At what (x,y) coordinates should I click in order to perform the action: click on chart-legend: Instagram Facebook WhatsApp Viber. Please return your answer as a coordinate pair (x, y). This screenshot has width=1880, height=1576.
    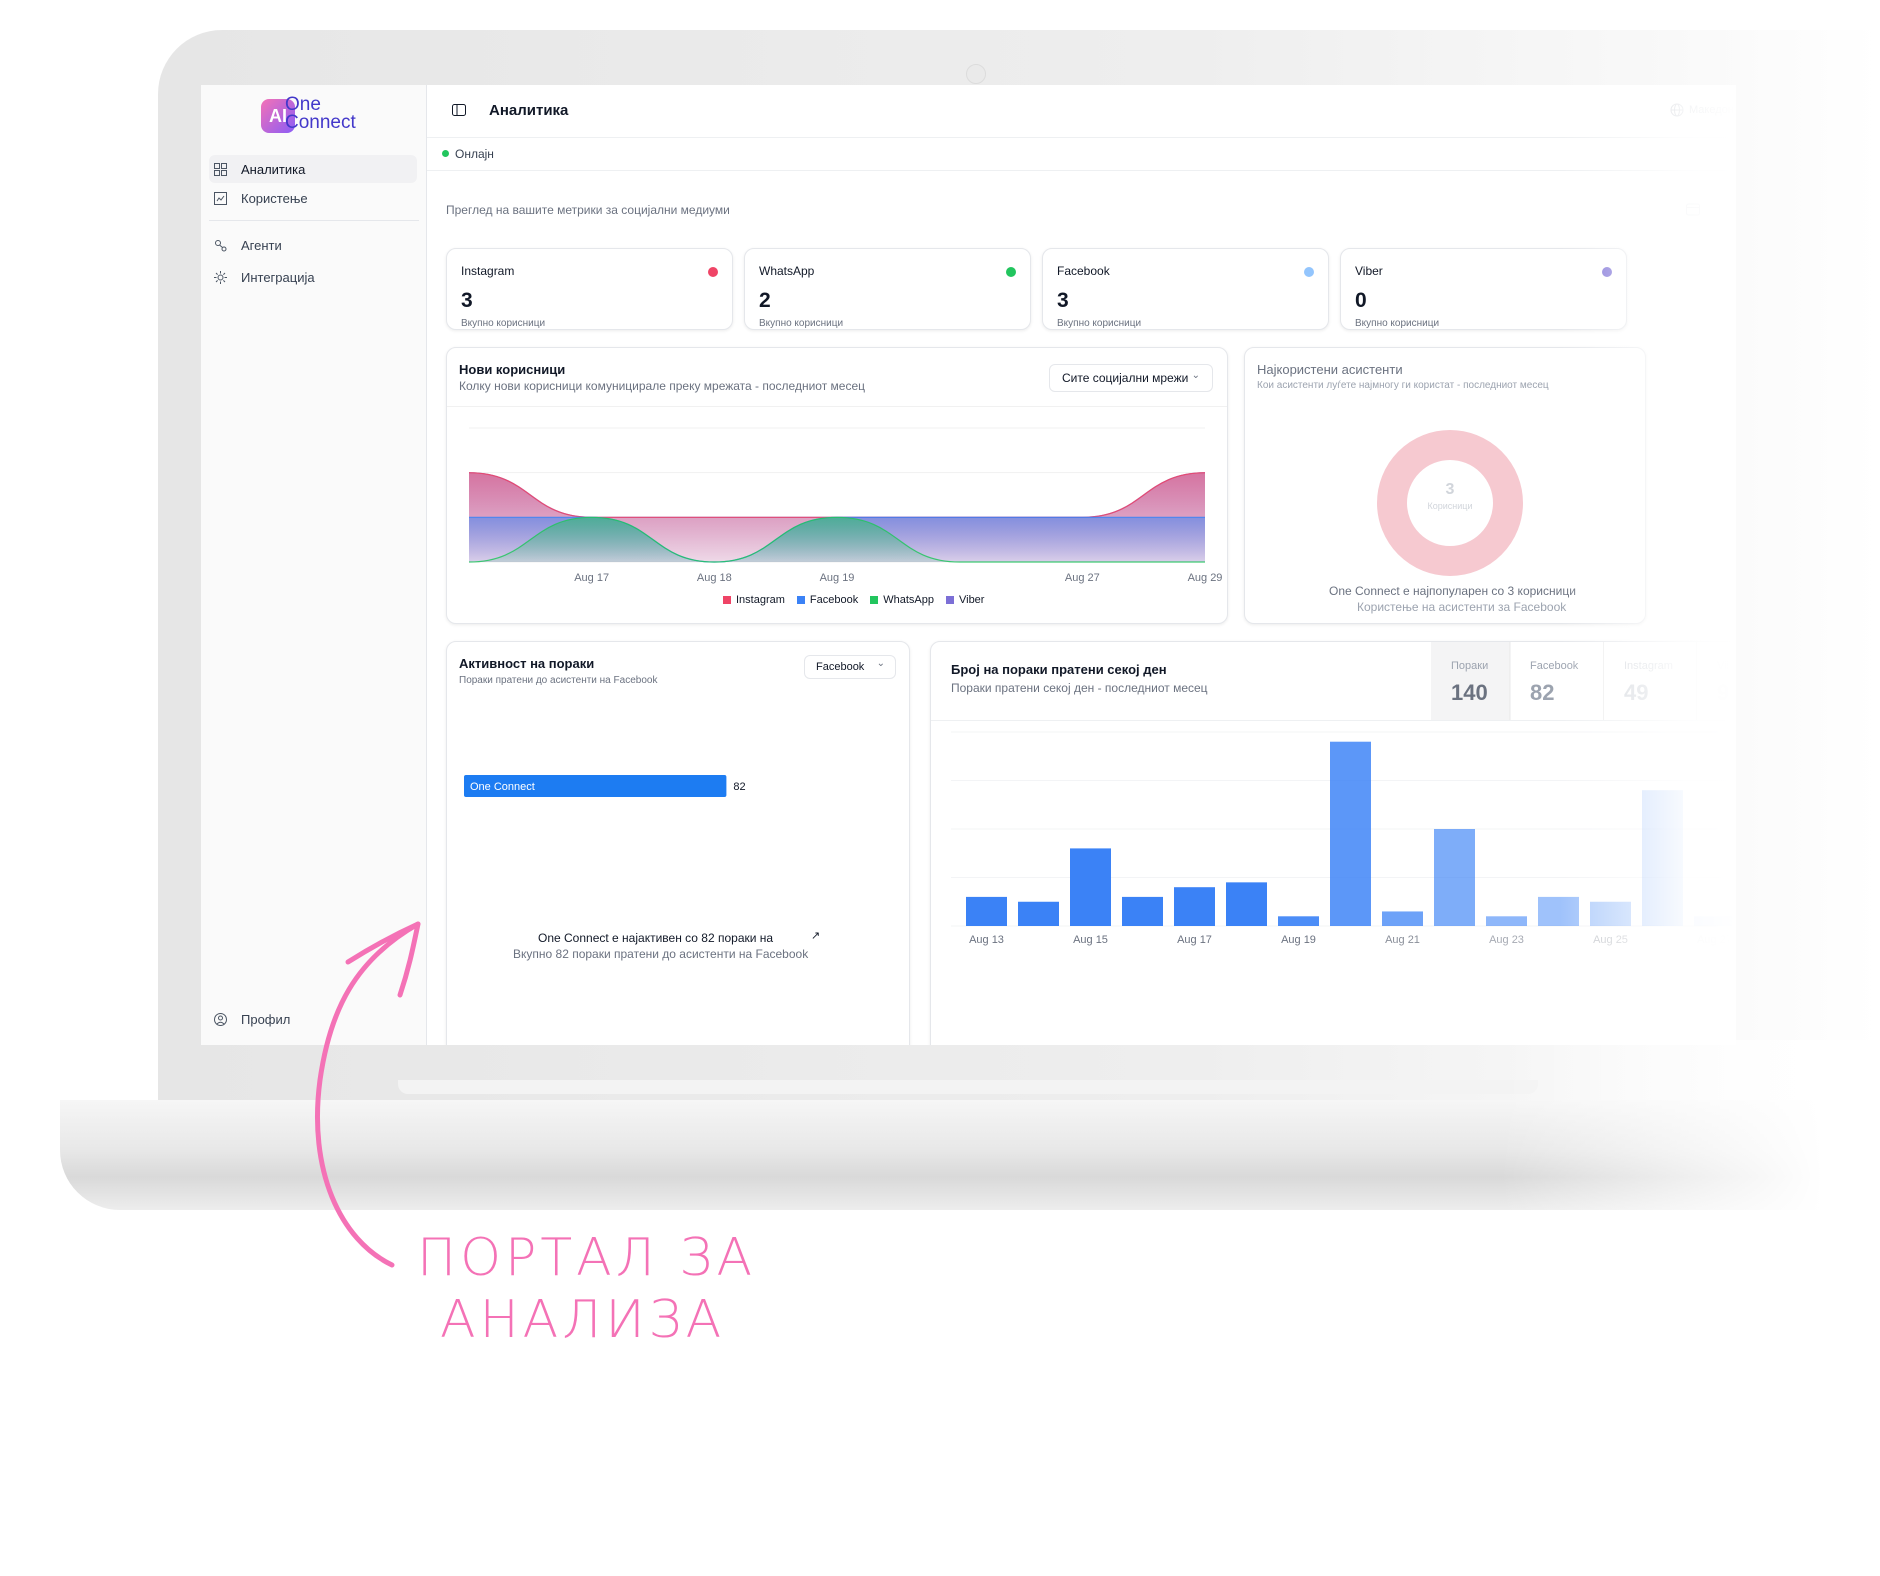
    Looking at the image, I should click on (859, 600).